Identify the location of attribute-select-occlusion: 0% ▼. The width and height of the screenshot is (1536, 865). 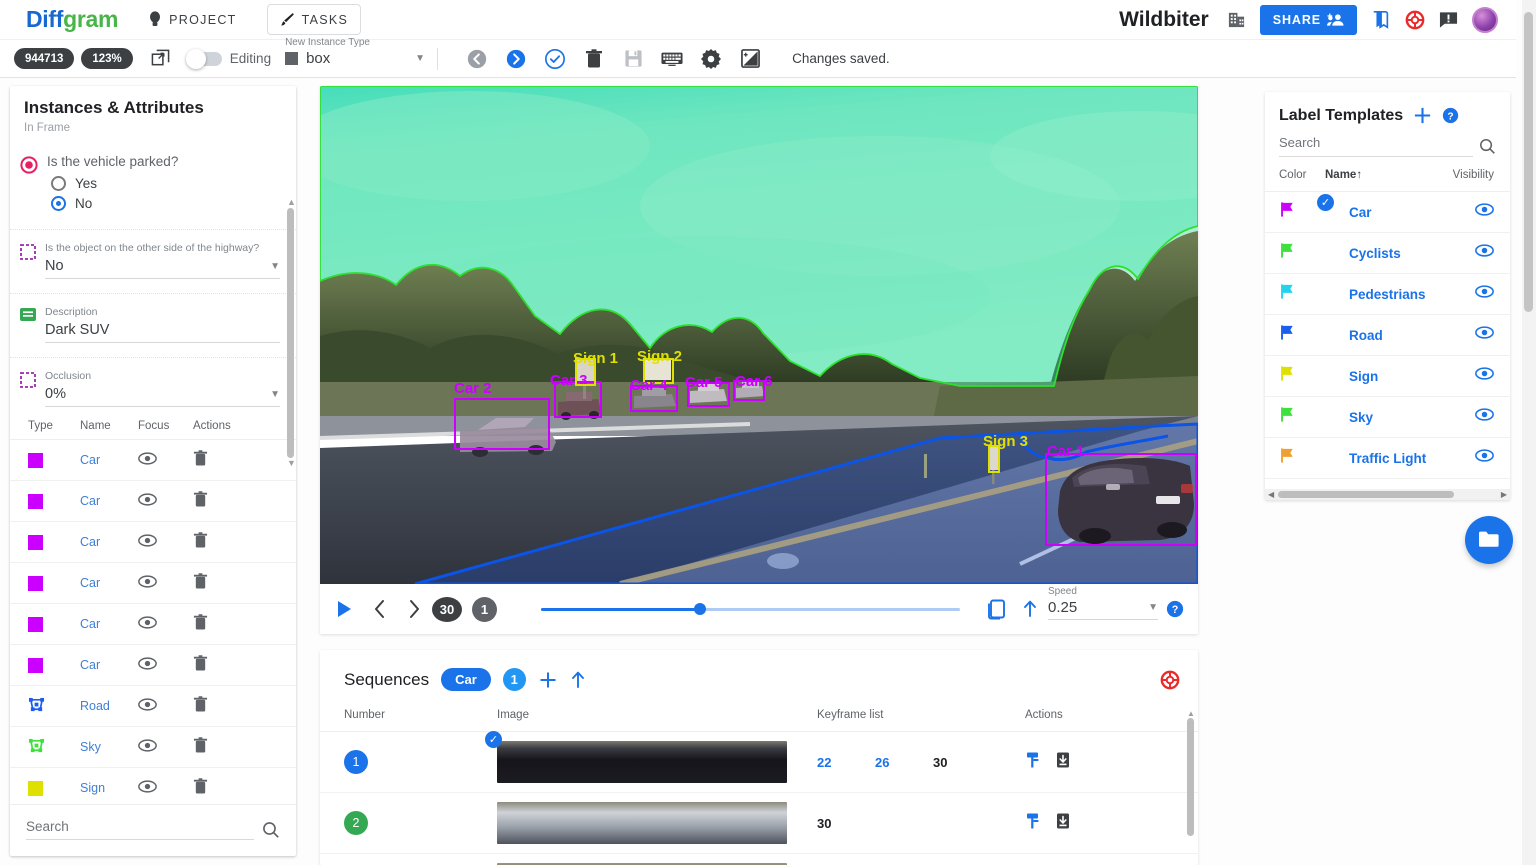
(162, 395).